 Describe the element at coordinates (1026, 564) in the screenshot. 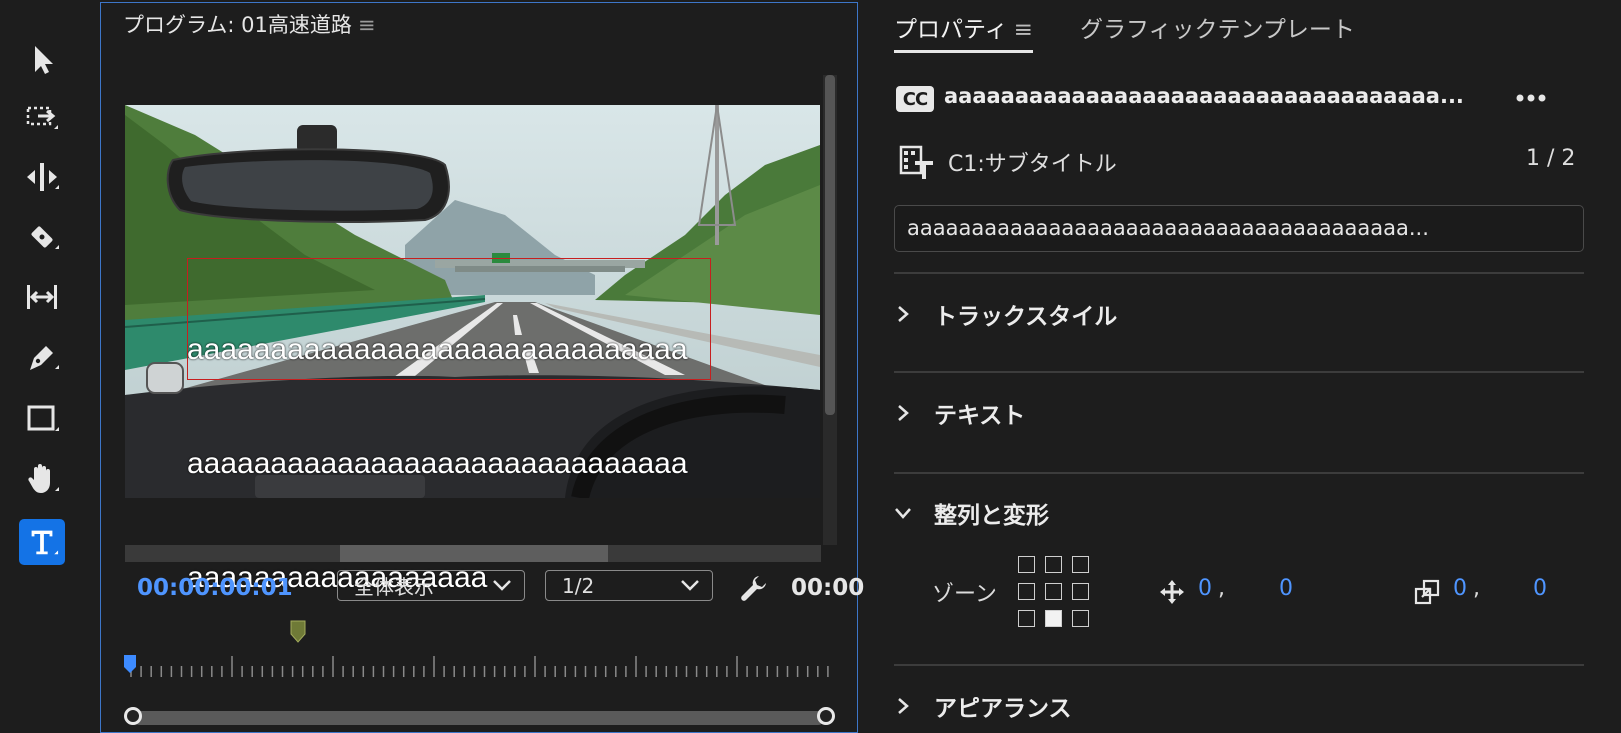

I see `zone-cell-top-left` at that location.